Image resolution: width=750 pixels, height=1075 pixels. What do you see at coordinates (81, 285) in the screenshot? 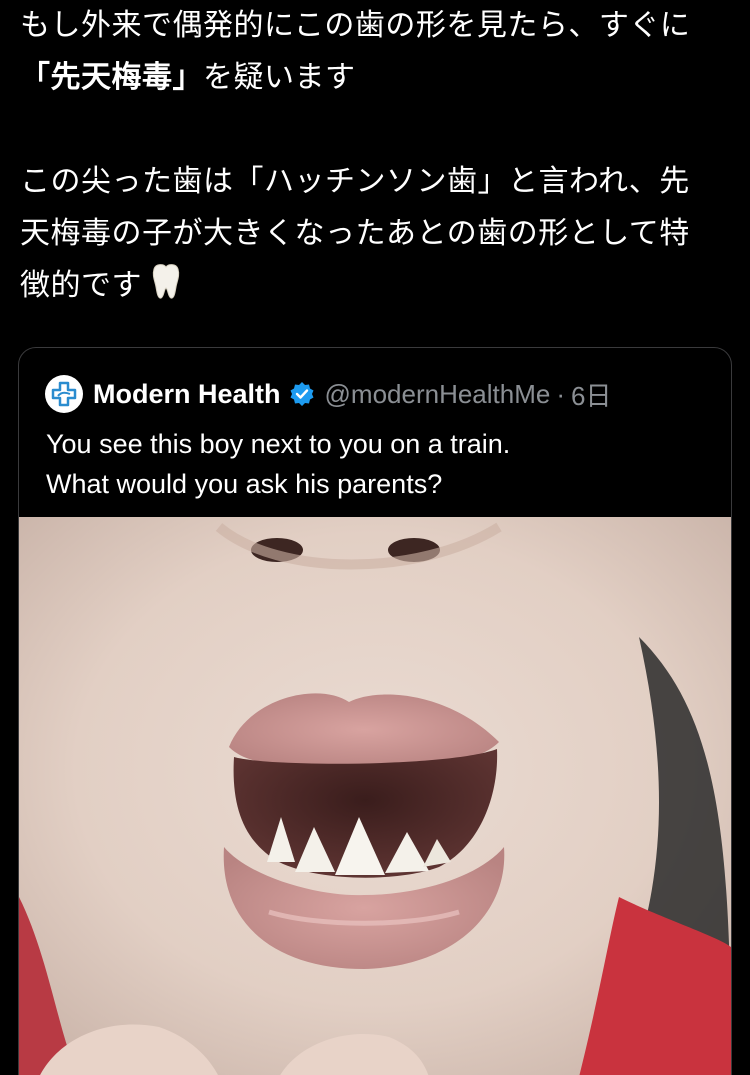
I see `post-line-5-text: 徴的です` at bounding box center [81, 285].